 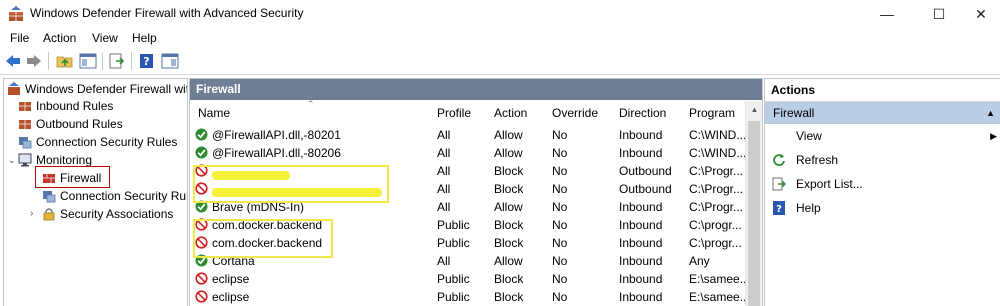 I want to click on vertical-scrollbar: ▲, so click(x=753, y=203).